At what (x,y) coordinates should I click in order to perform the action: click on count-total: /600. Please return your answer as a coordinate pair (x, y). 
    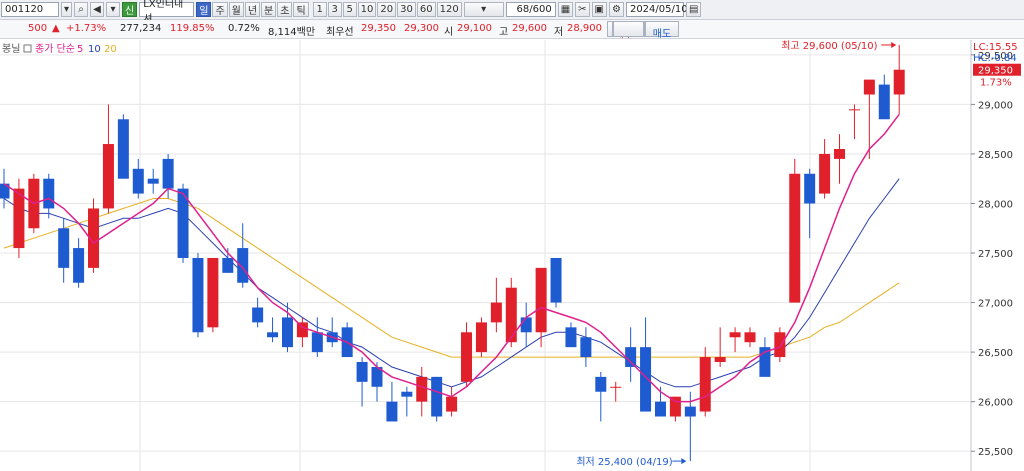
    Looking at the image, I should click on (540, 9).